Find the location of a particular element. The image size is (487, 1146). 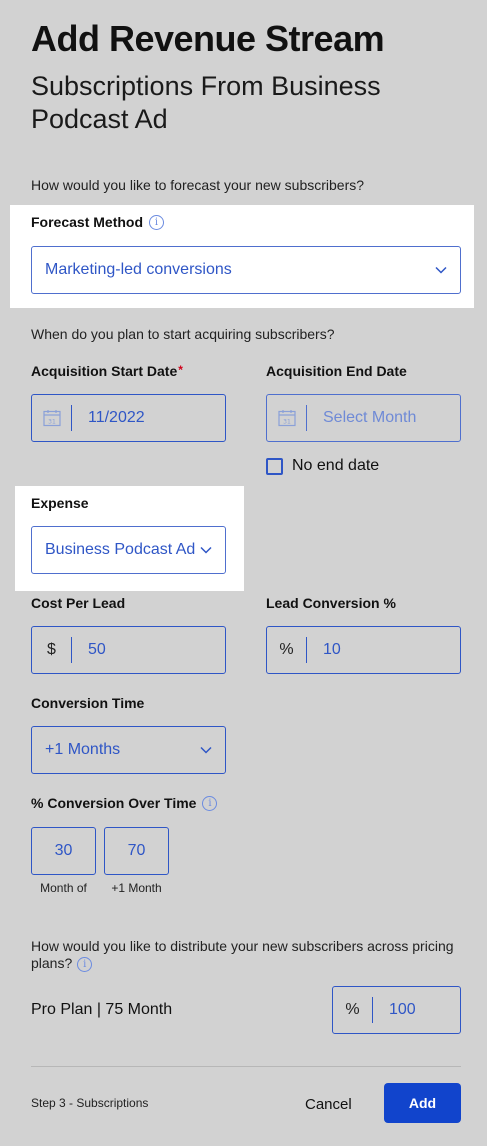

conversion-over-time-label: % Conversion Over Time i is located at coordinates (124, 803).